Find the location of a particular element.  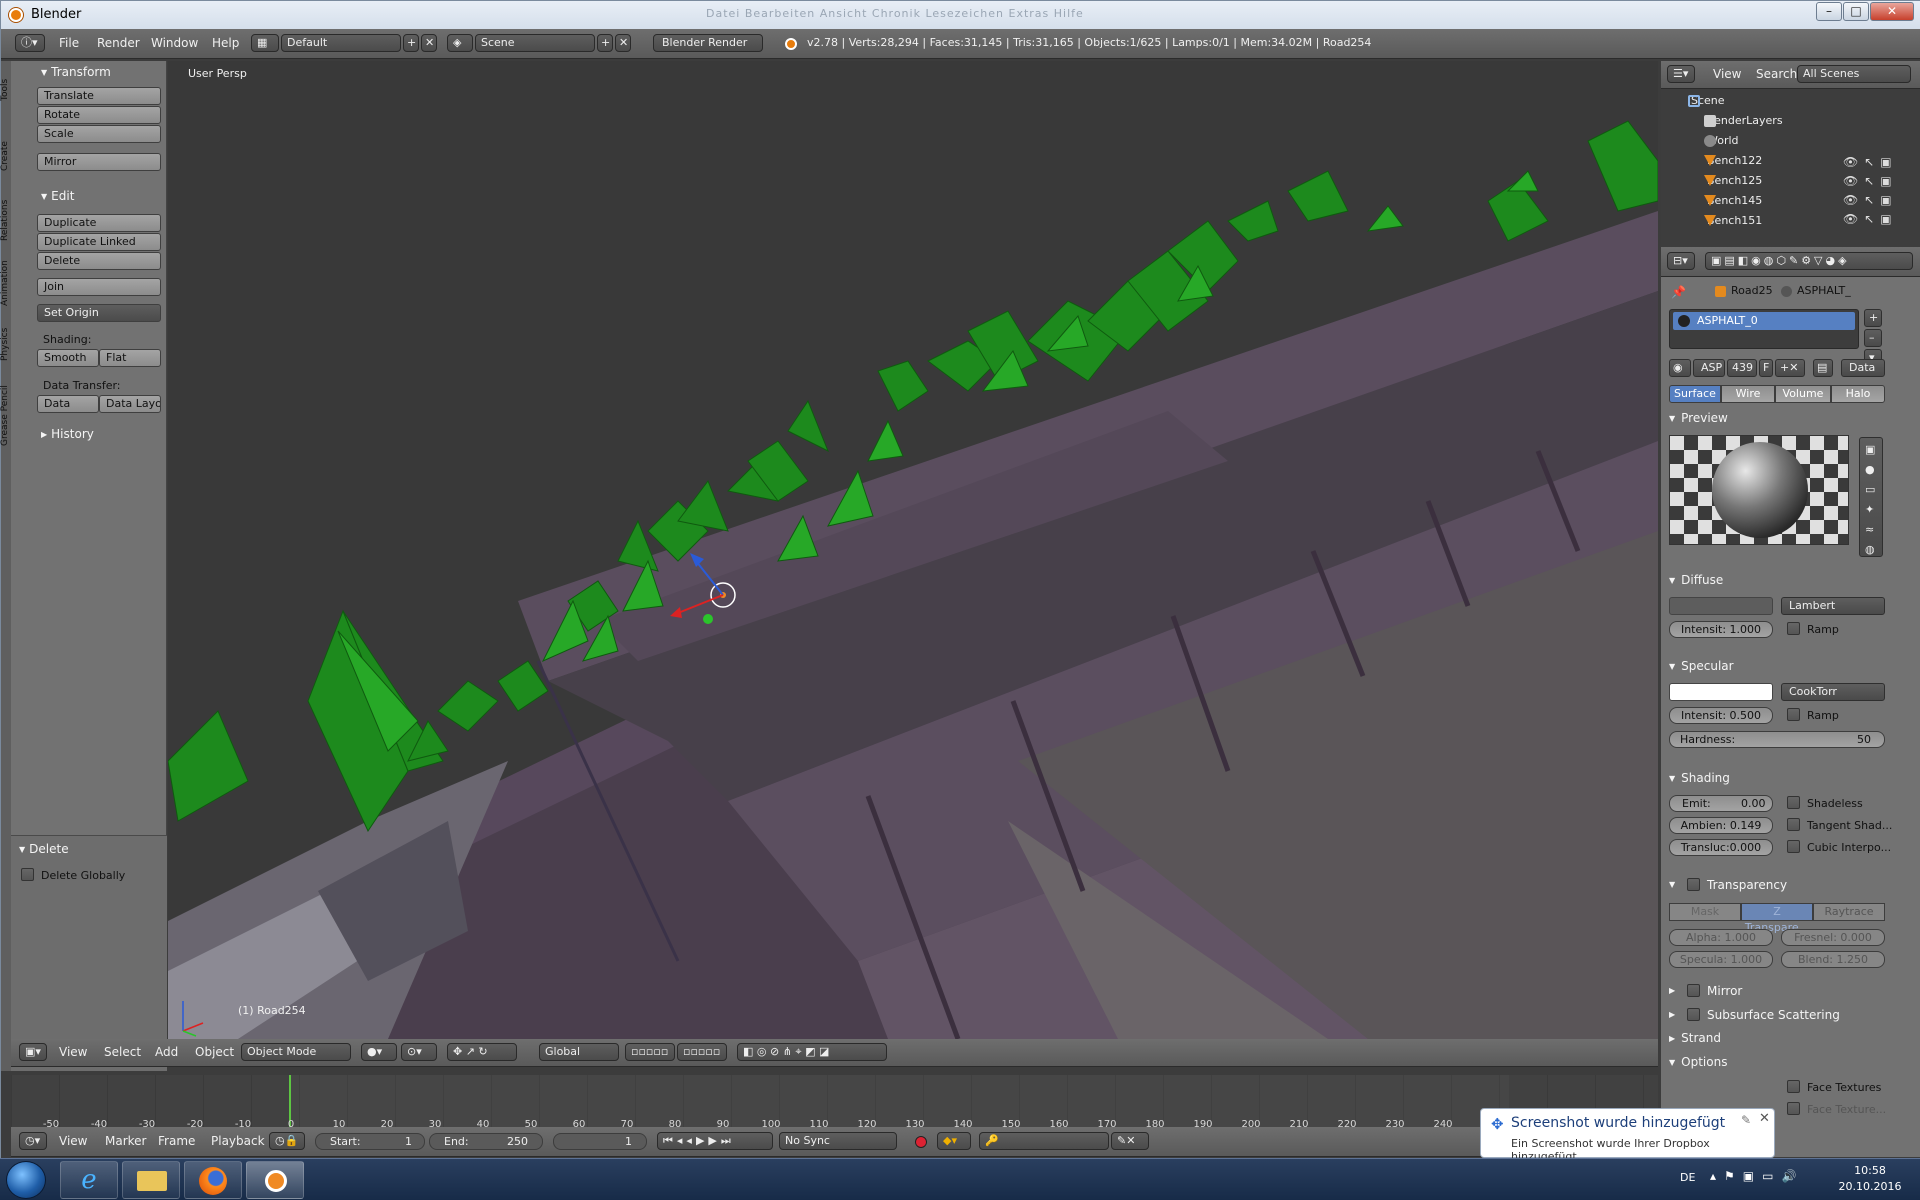

tab-halo: Halo is located at coordinates (1858, 394).